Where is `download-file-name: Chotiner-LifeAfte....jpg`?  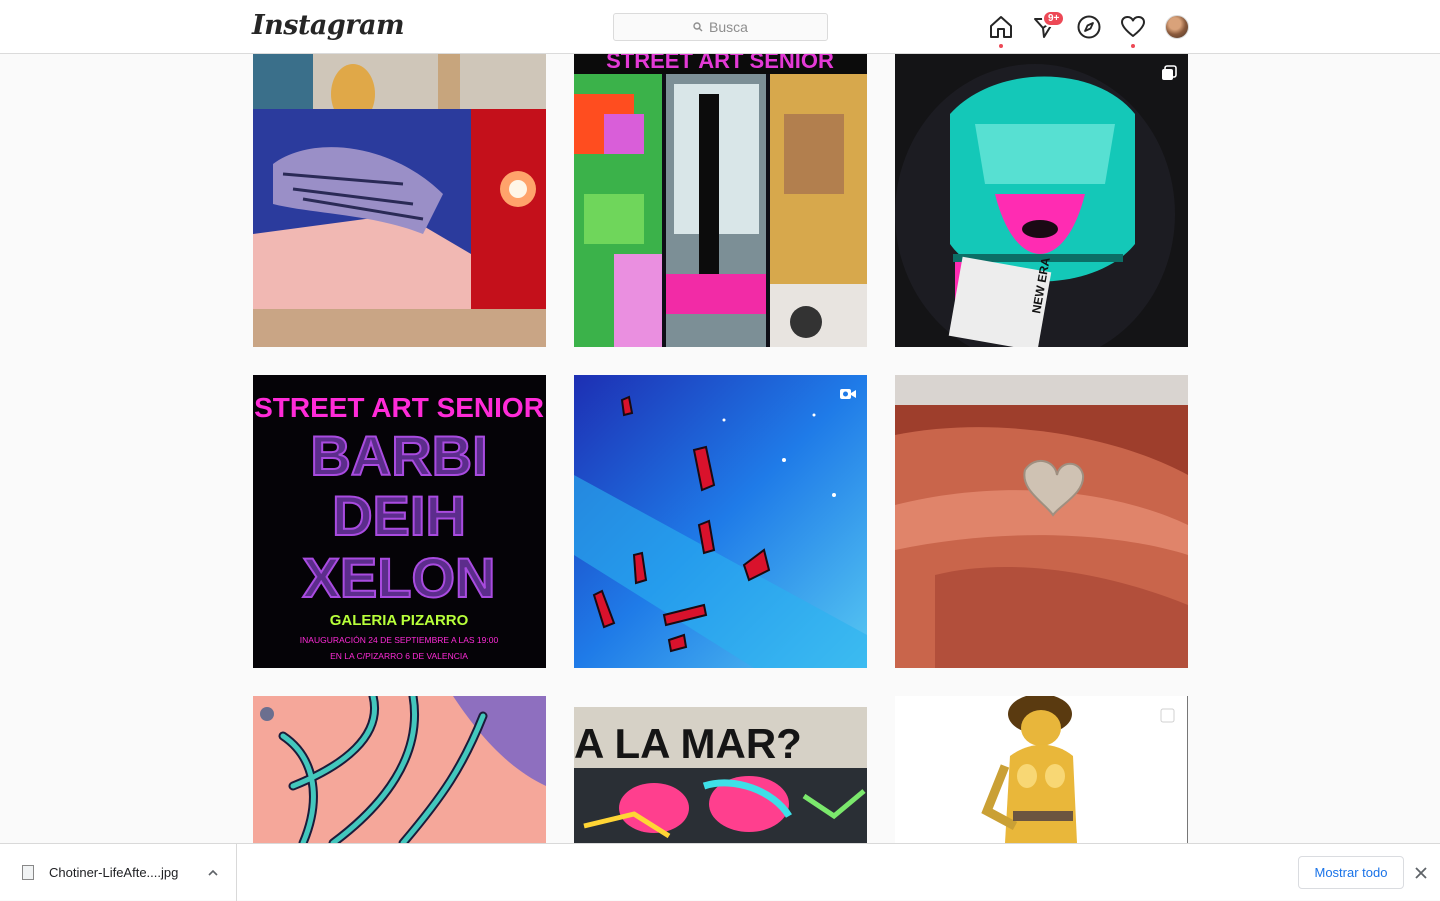
download-file-name: Chotiner-LifeAfte....jpg is located at coordinates (114, 872).